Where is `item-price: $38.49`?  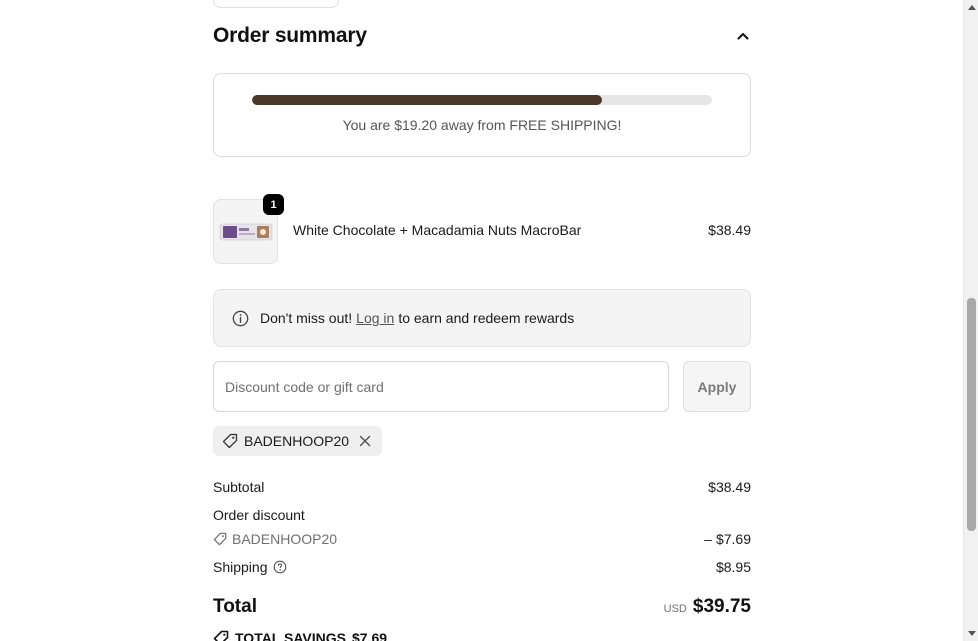 item-price: $38.49 is located at coordinates (729, 230).